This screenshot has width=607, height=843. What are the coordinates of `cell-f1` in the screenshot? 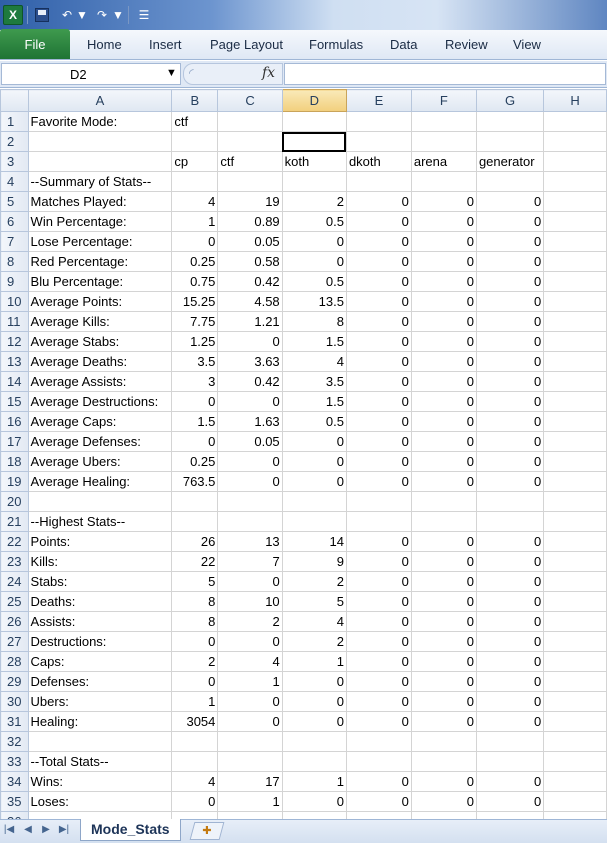 It's located at (443, 121).